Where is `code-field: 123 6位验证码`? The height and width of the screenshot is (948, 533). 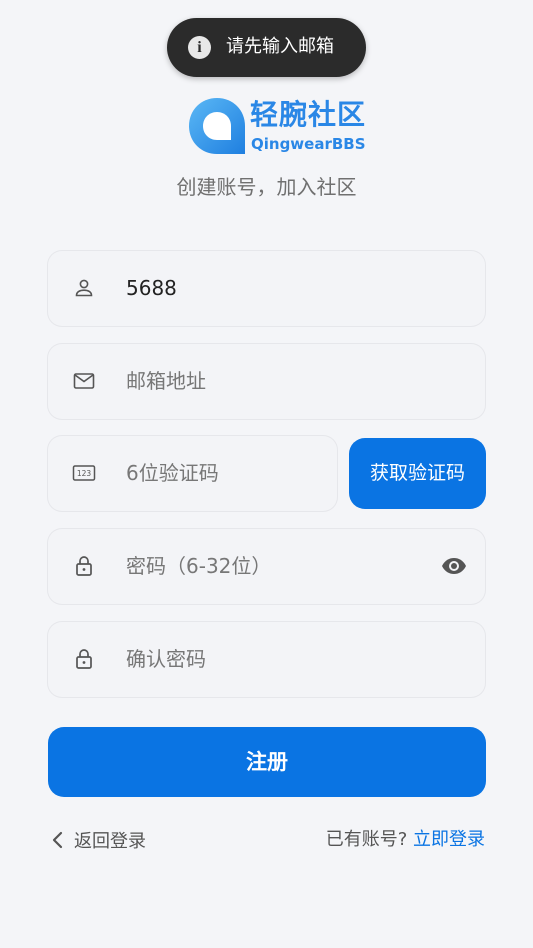 code-field: 123 6位验证码 is located at coordinates (192, 473).